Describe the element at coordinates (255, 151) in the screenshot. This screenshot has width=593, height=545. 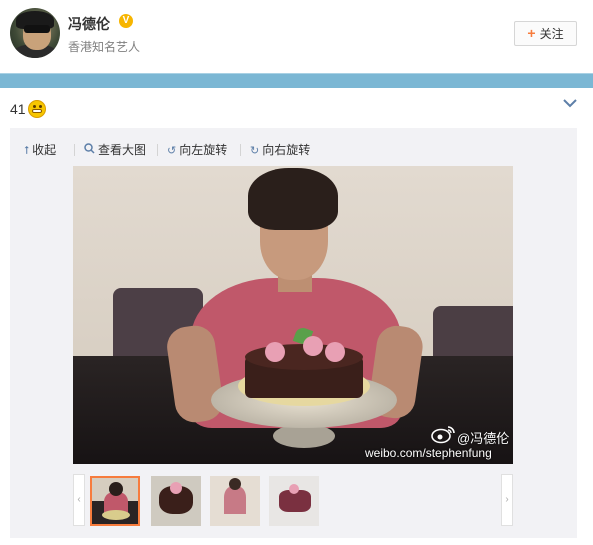
I see `rotate-right-icon: ↻` at that location.